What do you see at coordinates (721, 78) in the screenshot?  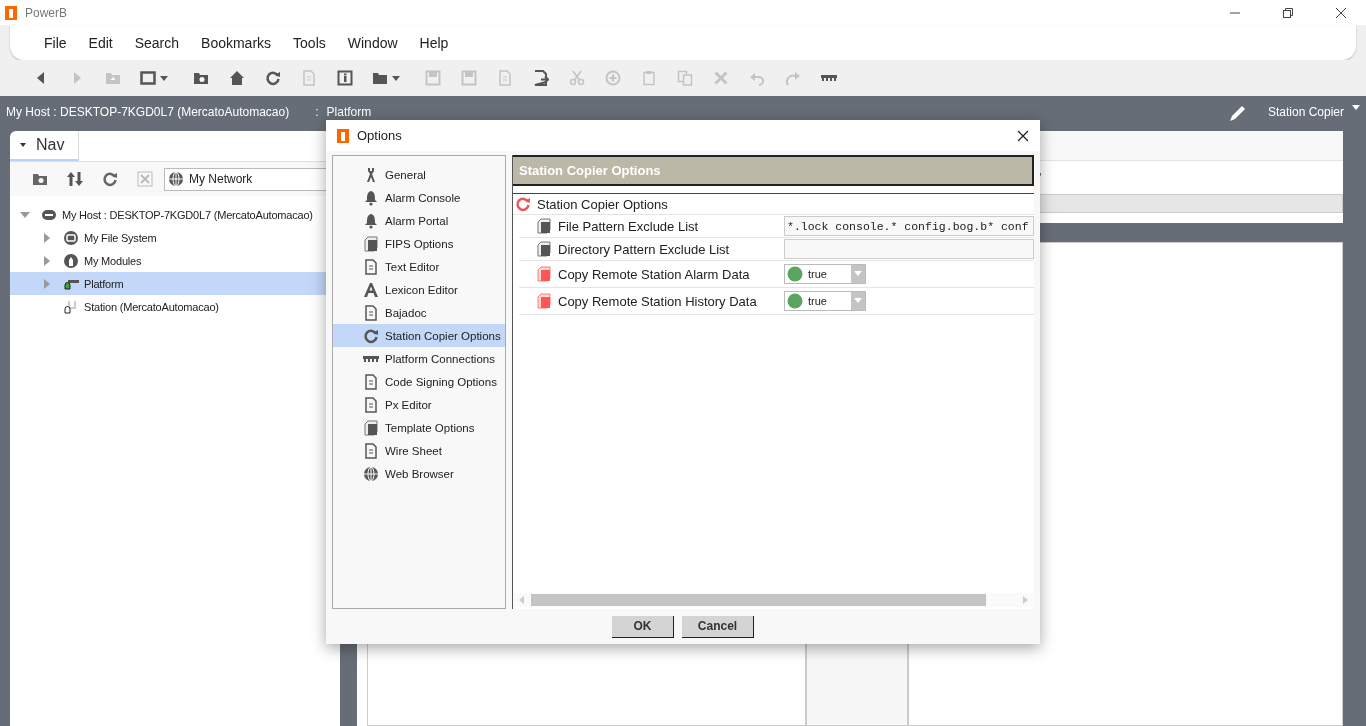 I see `delete-icon` at bounding box center [721, 78].